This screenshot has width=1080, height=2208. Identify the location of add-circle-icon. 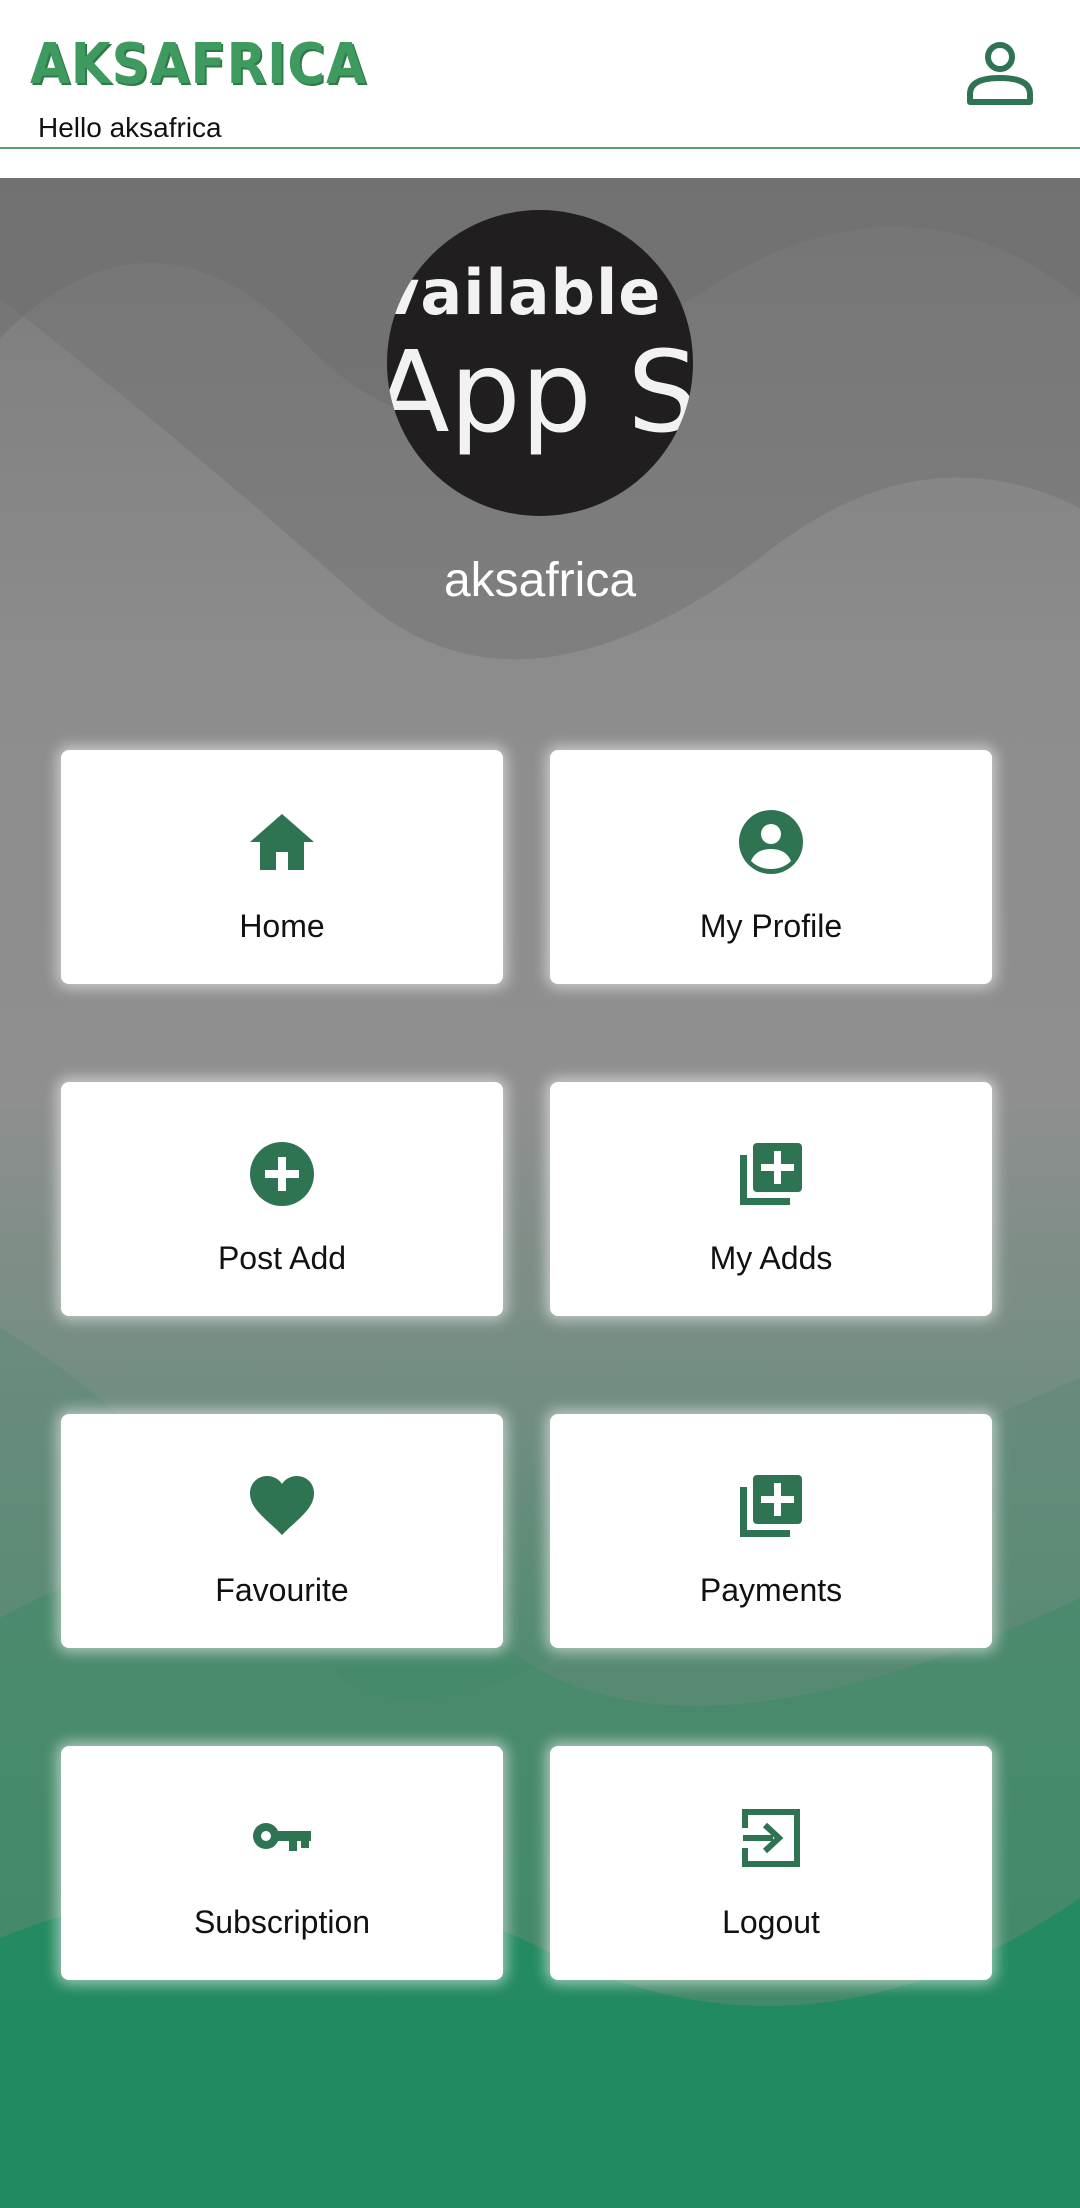
(282, 1174).